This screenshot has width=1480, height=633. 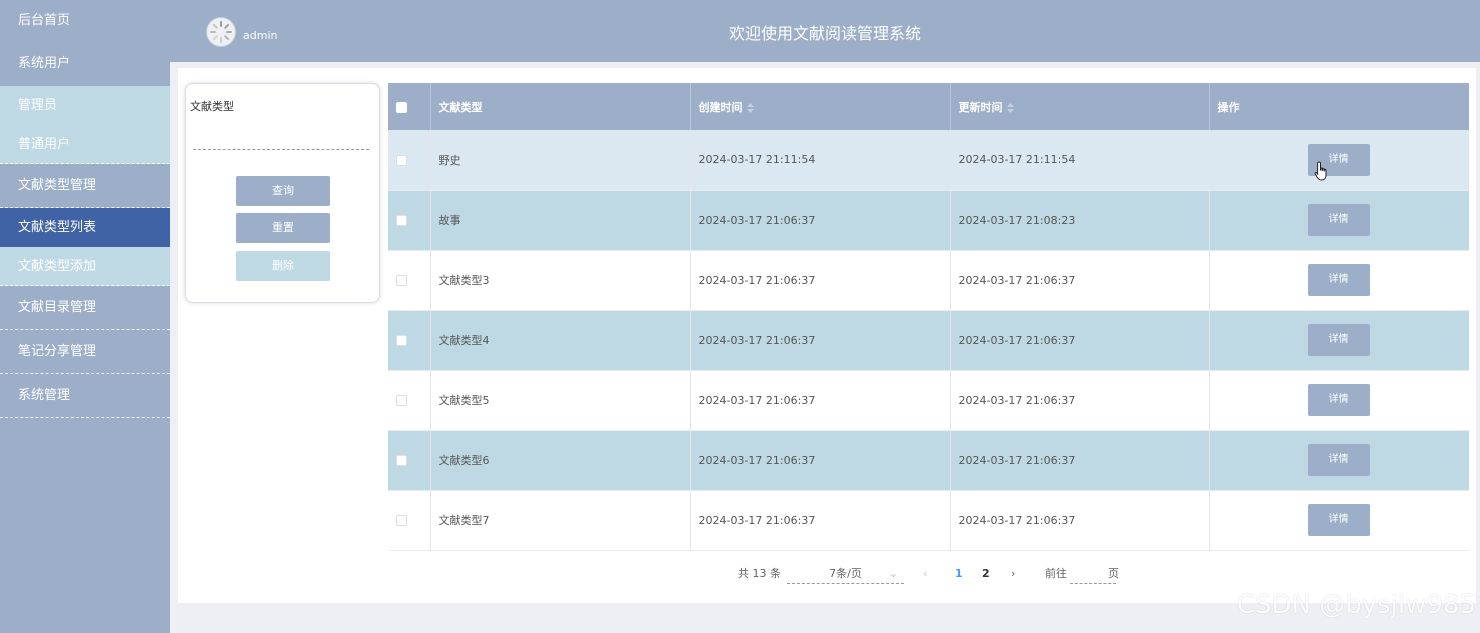 I want to click on prev-page-button: ‹, so click(x=925, y=574).